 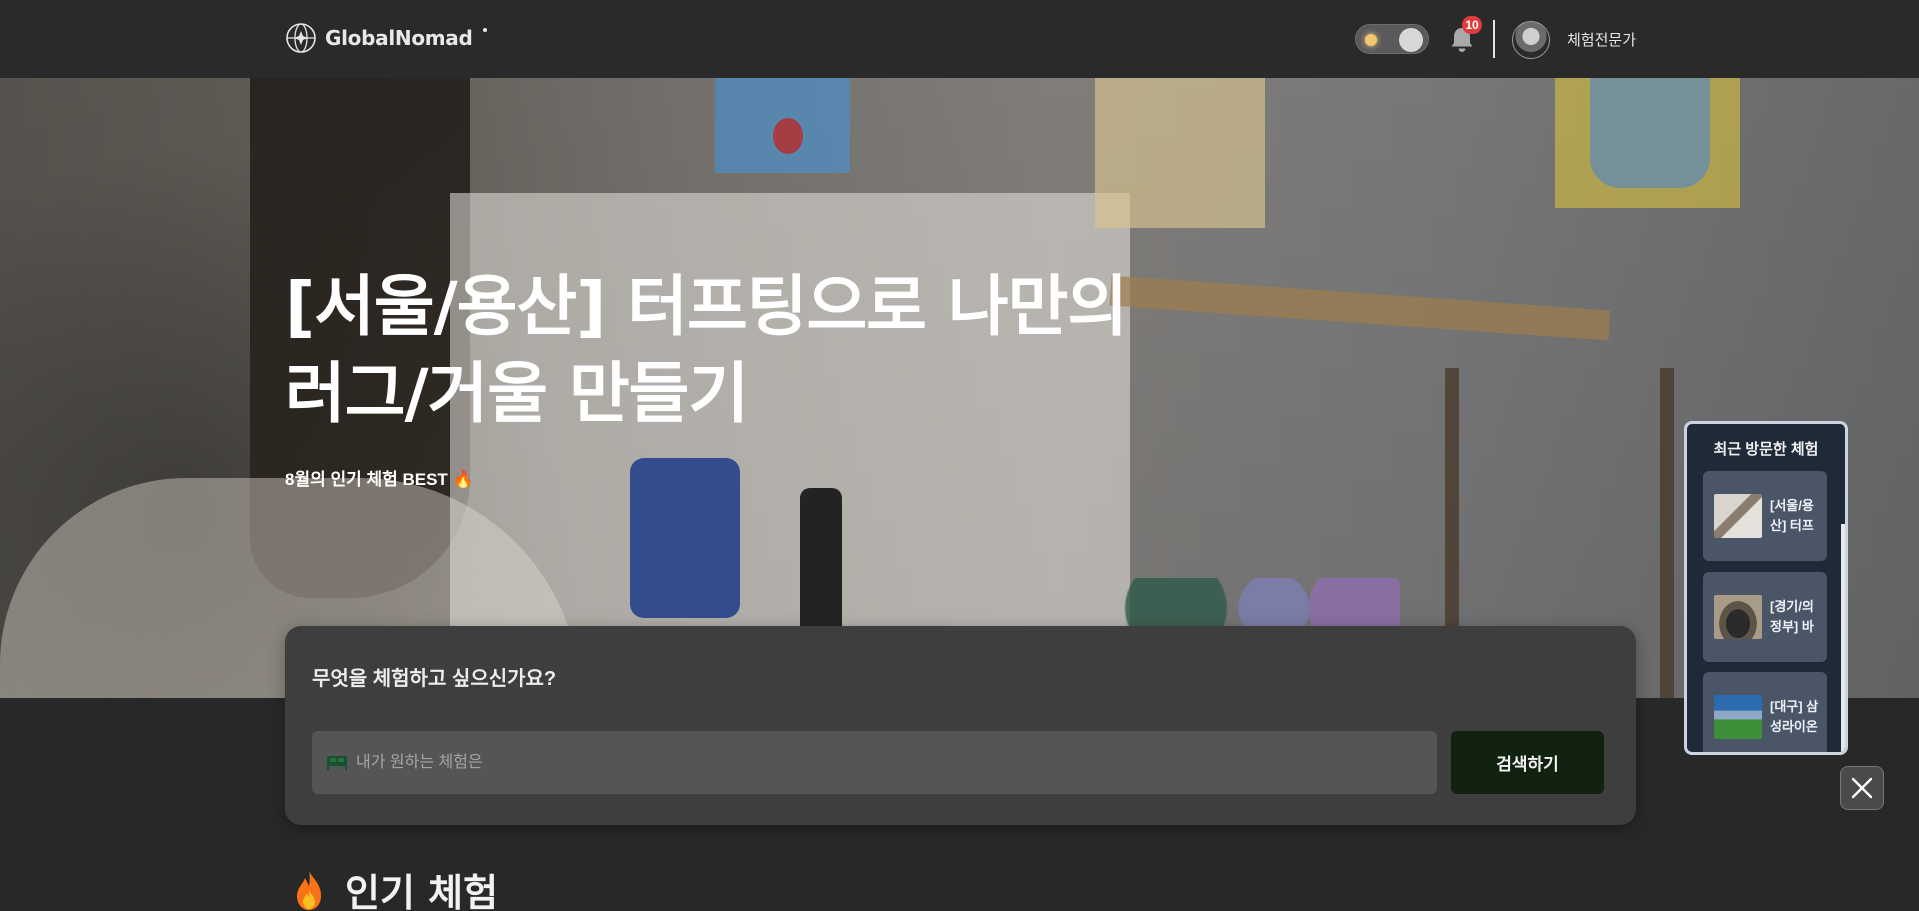 What do you see at coordinates (309, 889) in the screenshot?
I see `fire-icon` at bounding box center [309, 889].